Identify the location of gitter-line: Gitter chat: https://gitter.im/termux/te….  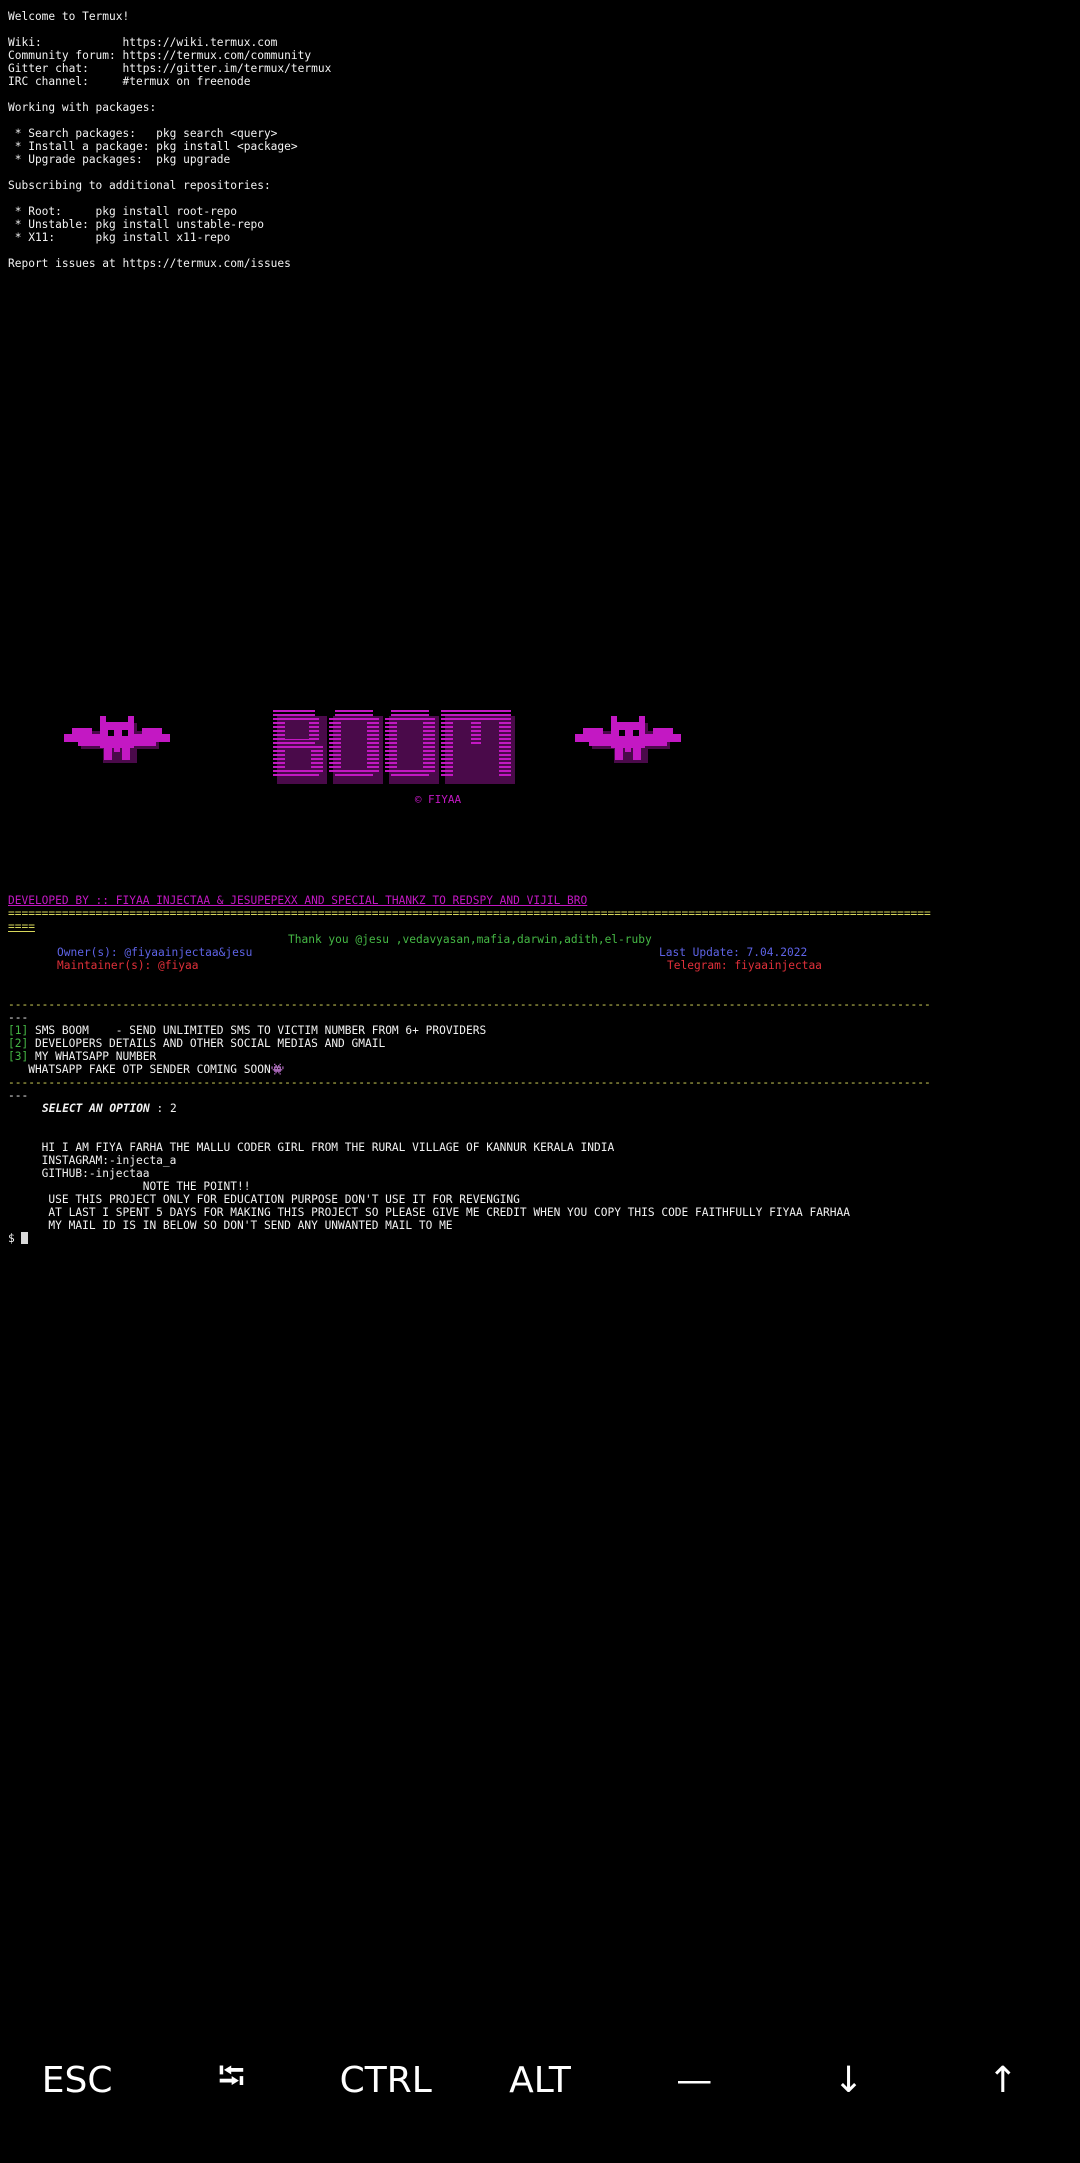
(170, 68).